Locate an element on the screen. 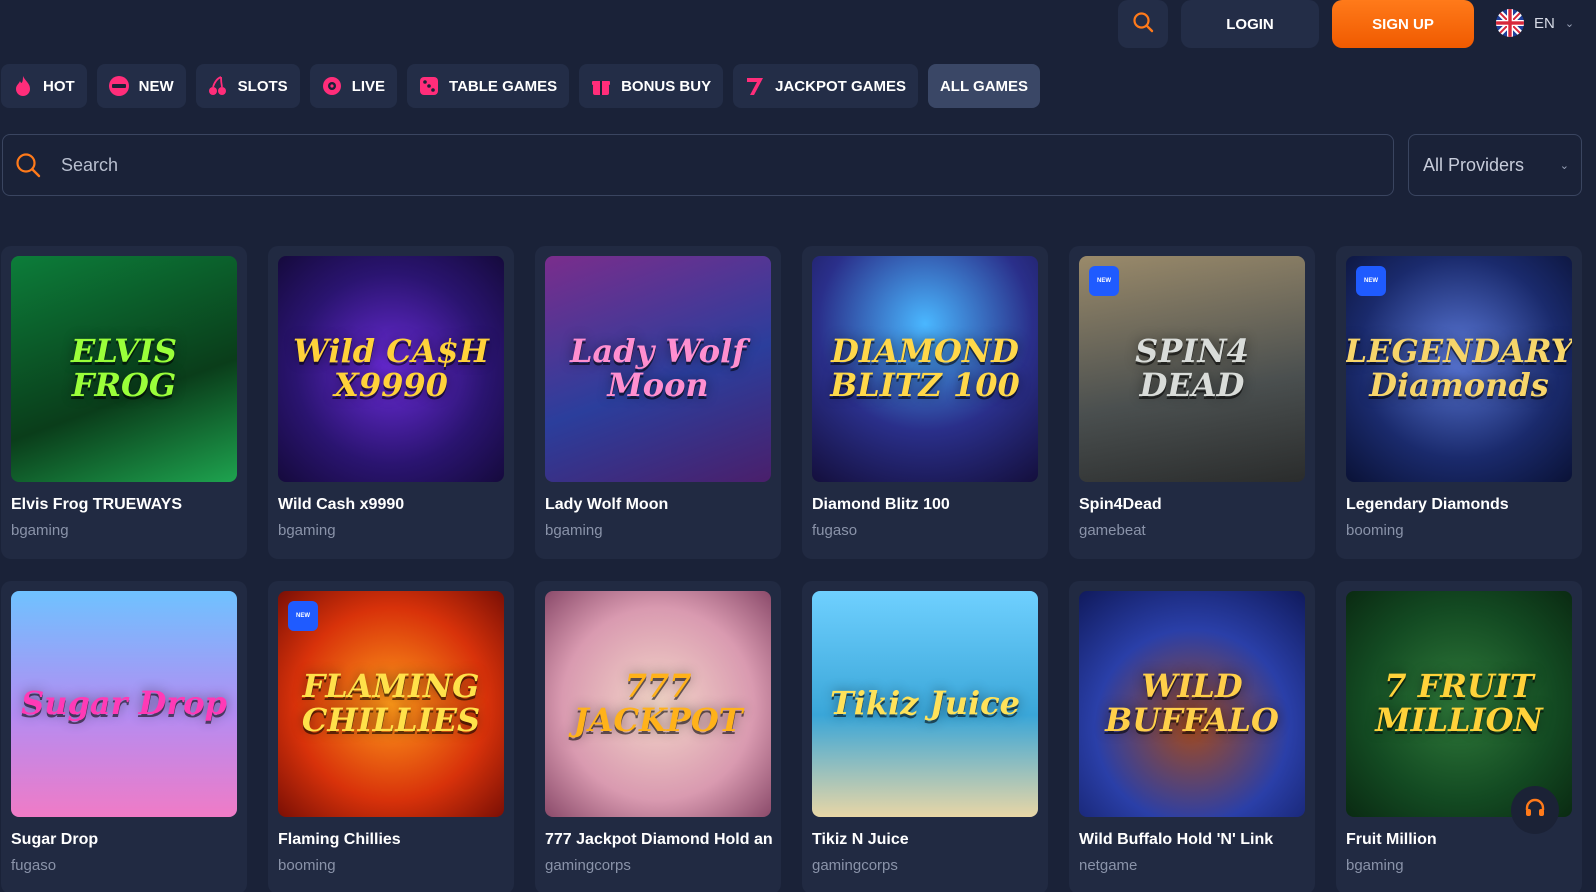  header-search-button is located at coordinates (1143, 24).